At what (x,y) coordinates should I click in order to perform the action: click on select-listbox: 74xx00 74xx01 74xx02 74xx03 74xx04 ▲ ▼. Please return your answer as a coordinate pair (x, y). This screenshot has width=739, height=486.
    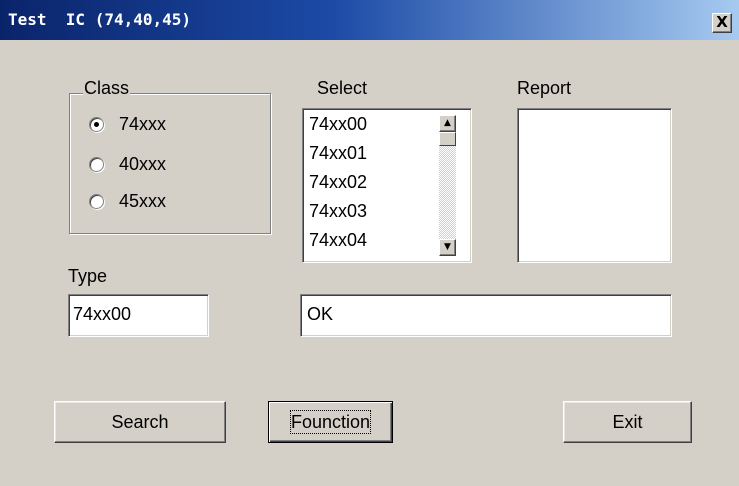
    Looking at the image, I should click on (387, 185).